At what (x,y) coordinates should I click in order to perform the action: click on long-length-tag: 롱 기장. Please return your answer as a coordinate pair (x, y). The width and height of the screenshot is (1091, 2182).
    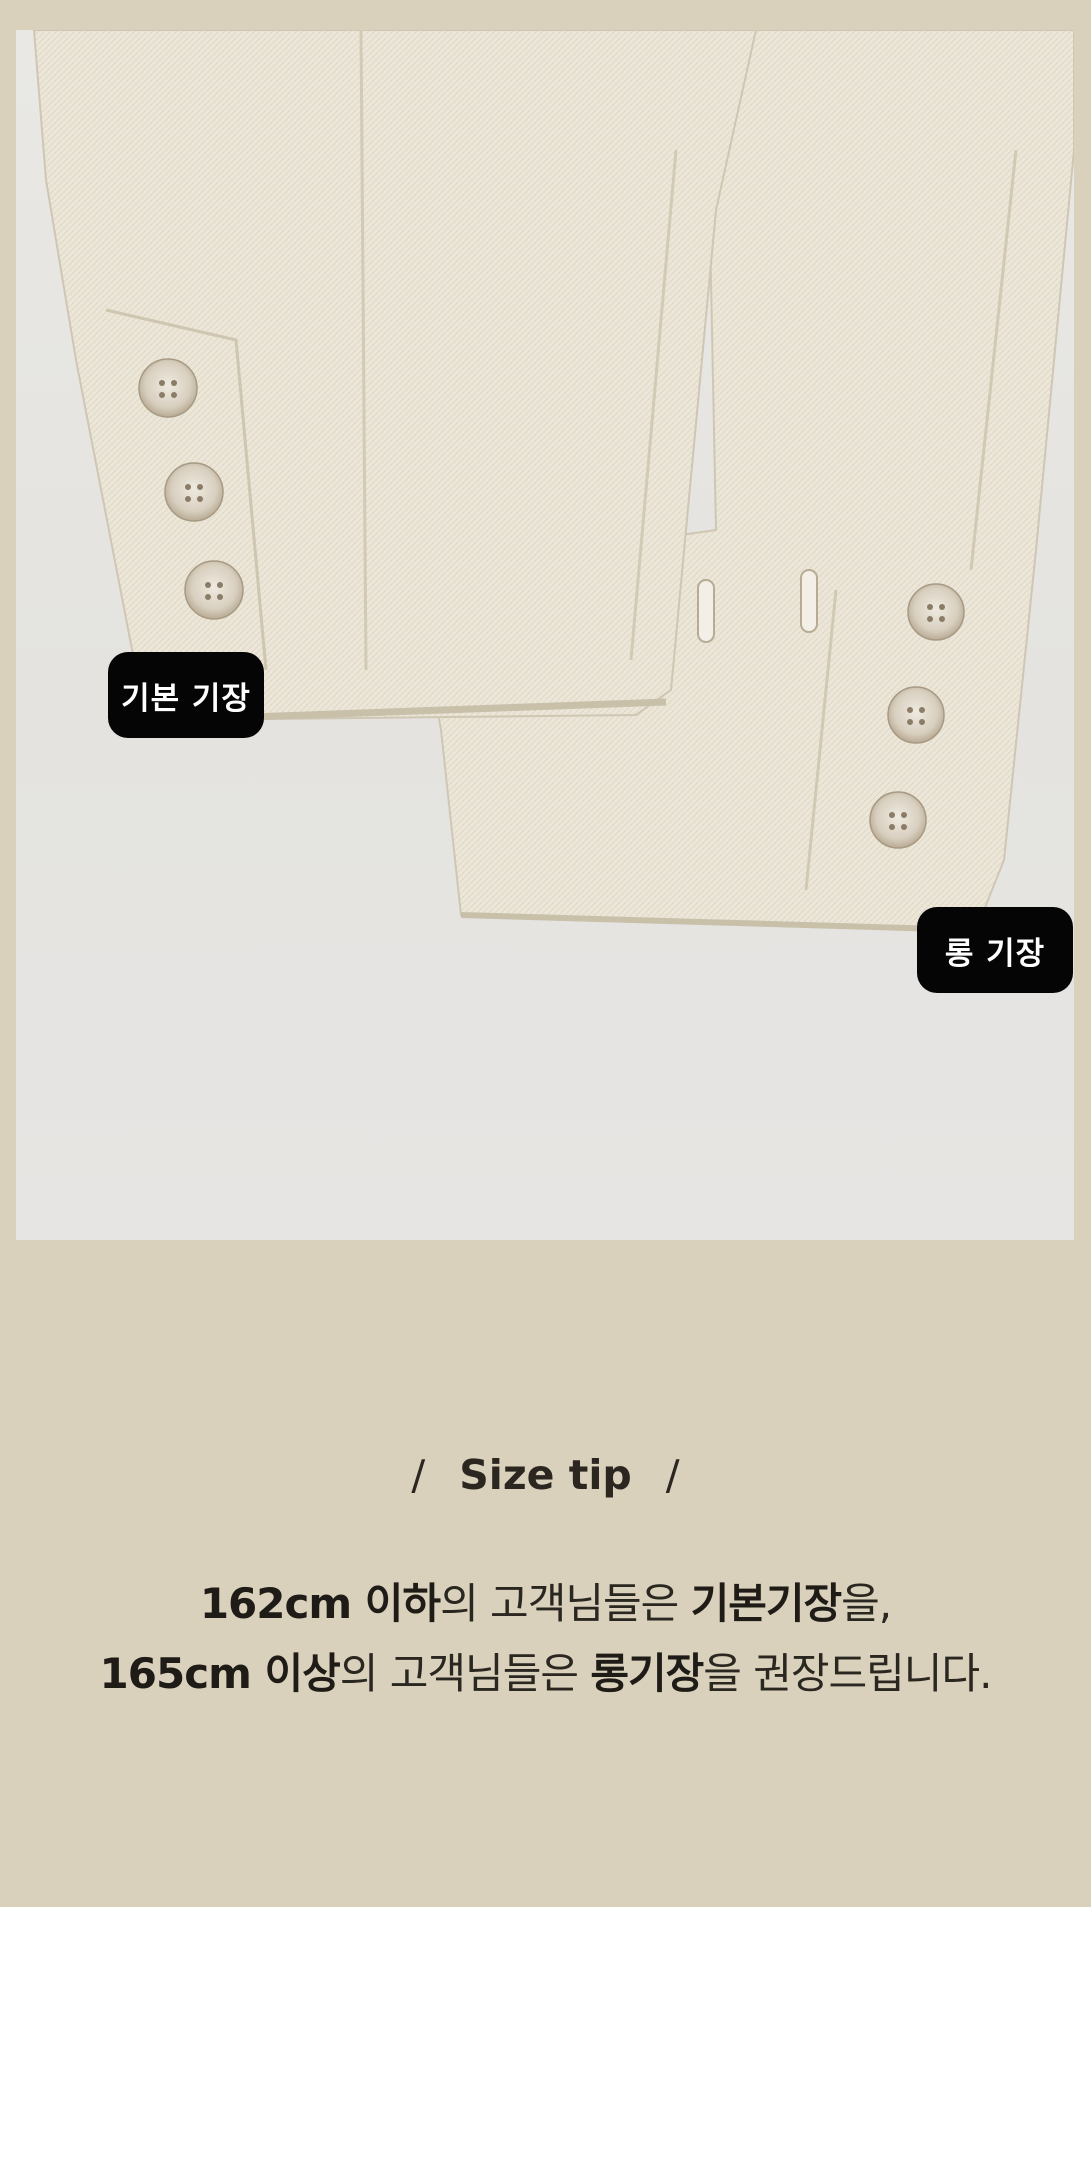
    Looking at the image, I should click on (995, 950).